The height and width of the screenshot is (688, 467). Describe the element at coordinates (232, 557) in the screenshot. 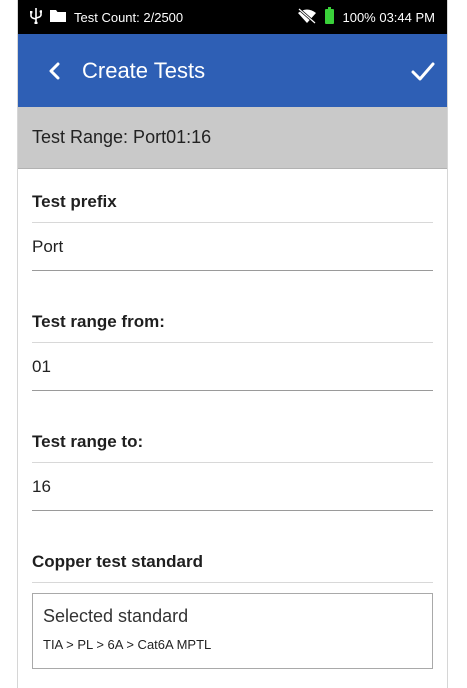

I see `copper-test-standard-label: Copper test standard` at that location.